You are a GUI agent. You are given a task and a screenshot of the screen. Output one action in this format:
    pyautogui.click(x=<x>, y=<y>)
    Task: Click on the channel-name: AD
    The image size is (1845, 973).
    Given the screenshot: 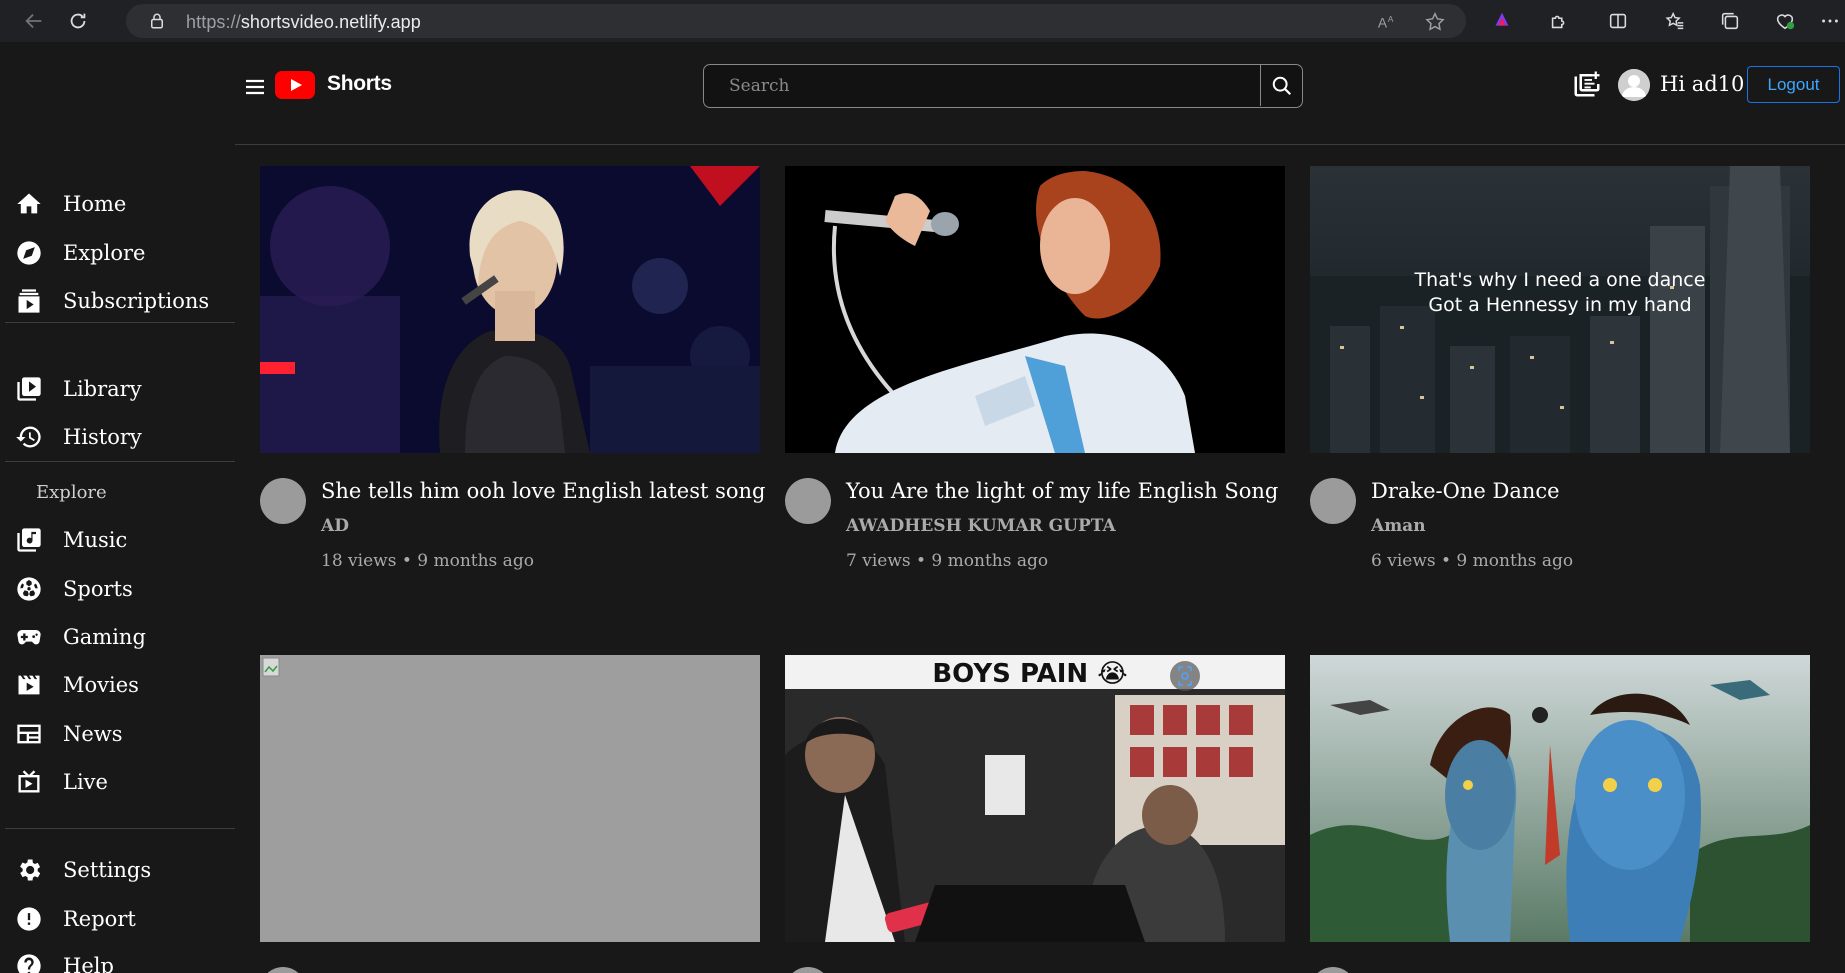 What is the action you would take?
    pyautogui.click(x=335, y=526)
    